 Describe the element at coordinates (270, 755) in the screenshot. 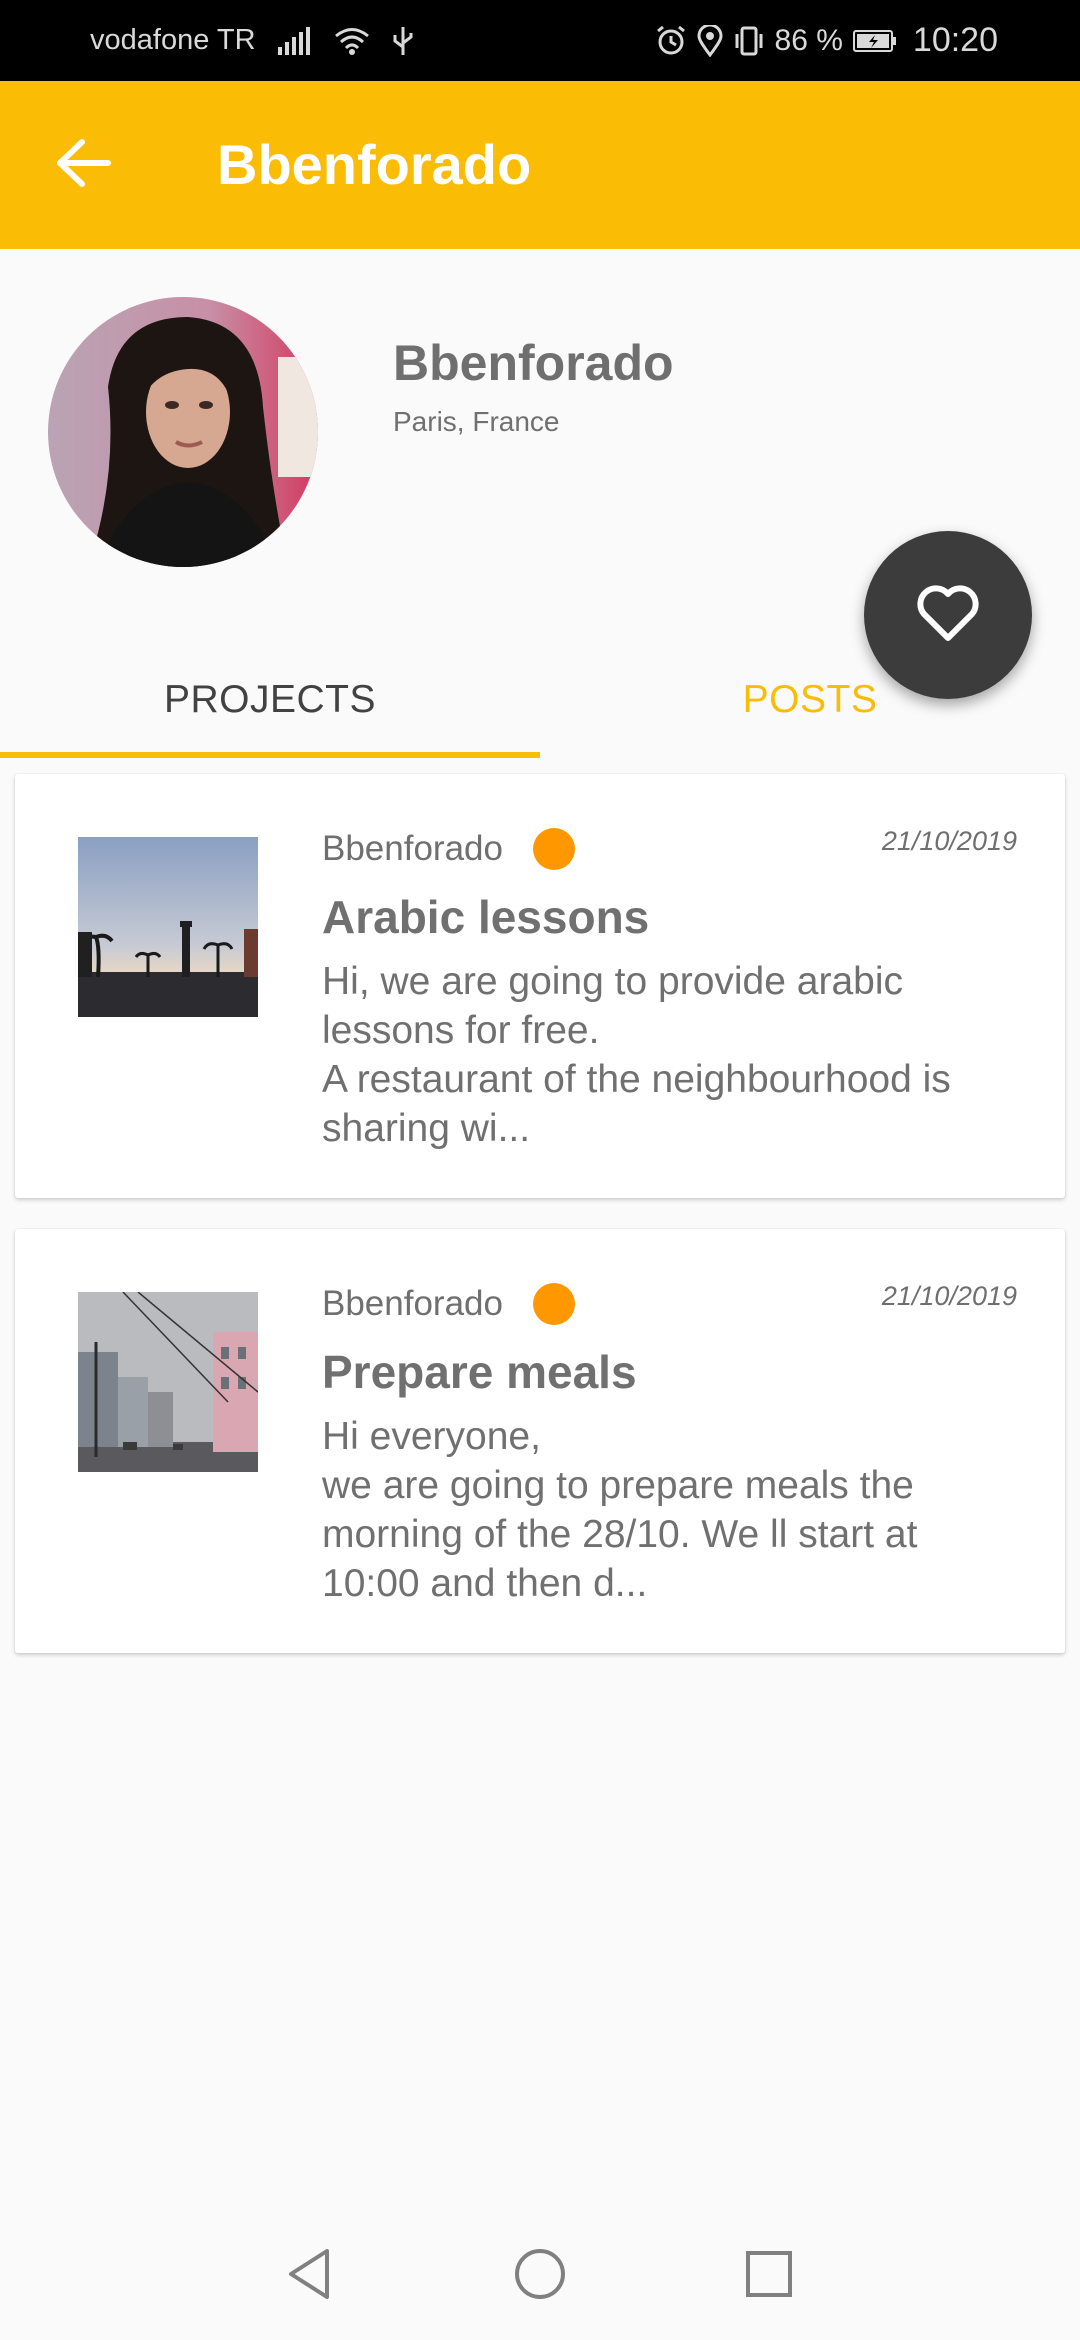

I see `tab-indicator` at that location.